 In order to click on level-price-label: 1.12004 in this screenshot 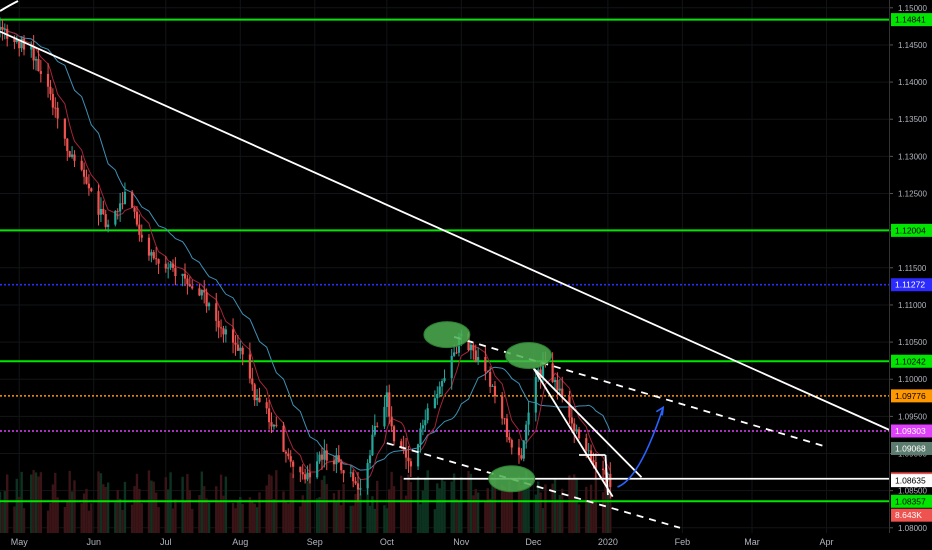, I will do `click(910, 230)`.